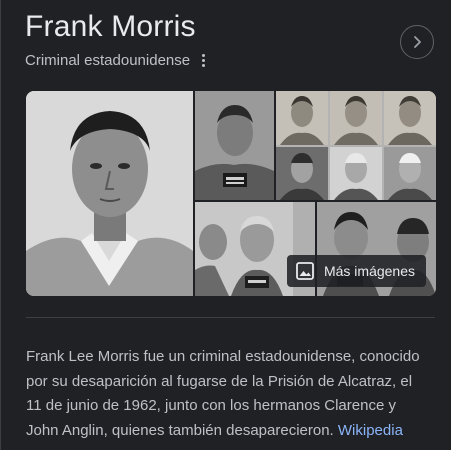 The image size is (451, 450). Describe the element at coordinates (305, 271) in the screenshot. I see `image-icon` at that location.